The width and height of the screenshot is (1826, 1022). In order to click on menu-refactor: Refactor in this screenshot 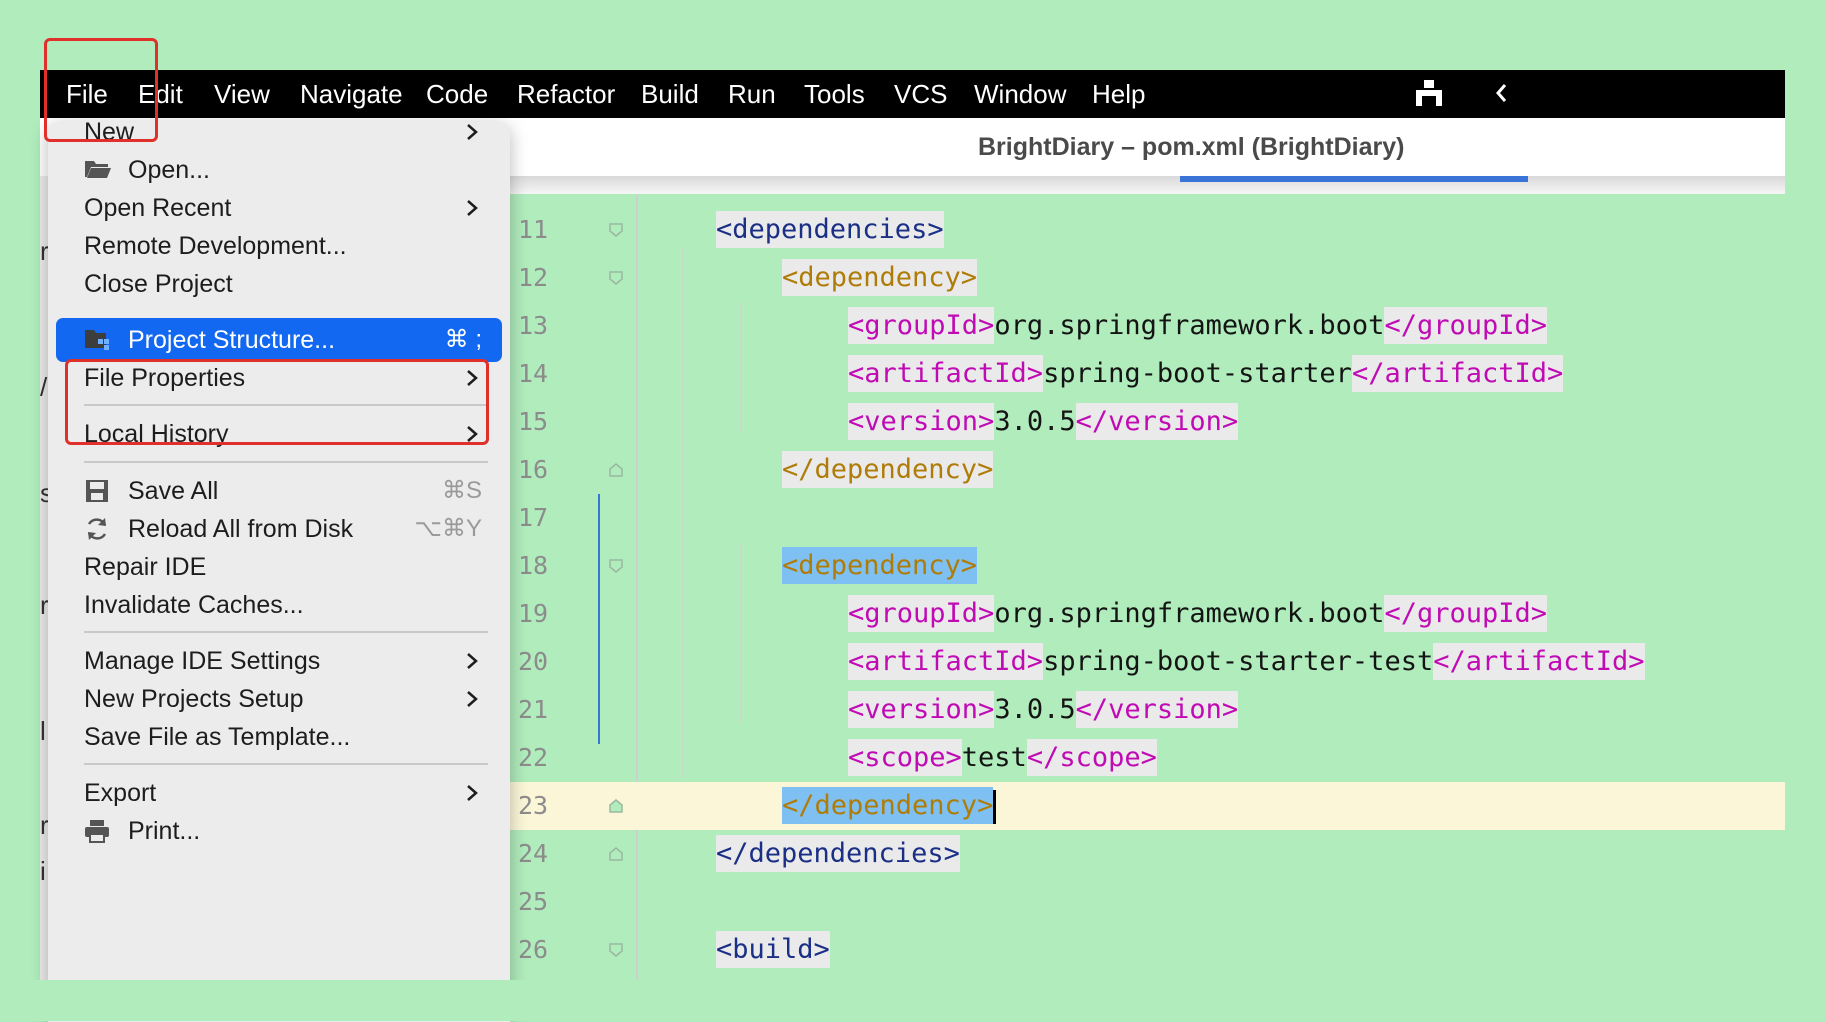, I will do `click(566, 94)`.